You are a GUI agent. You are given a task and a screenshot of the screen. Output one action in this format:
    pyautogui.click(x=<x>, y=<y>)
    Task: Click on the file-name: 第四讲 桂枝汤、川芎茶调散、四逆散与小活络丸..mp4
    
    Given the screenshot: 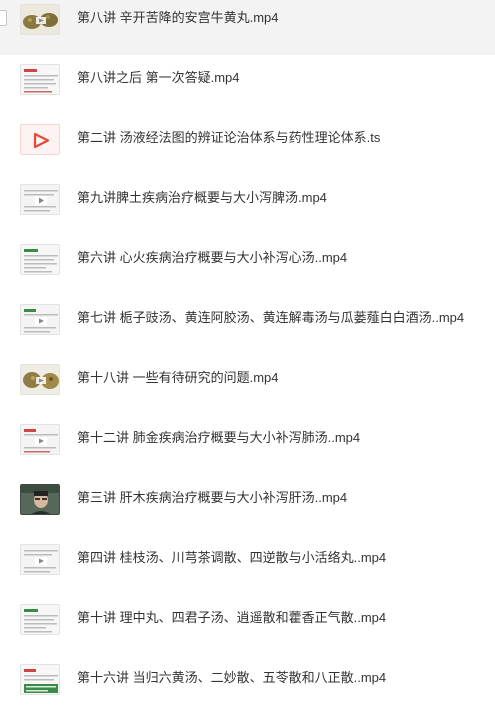 What is the action you would take?
    pyautogui.click(x=232, y=557)
    